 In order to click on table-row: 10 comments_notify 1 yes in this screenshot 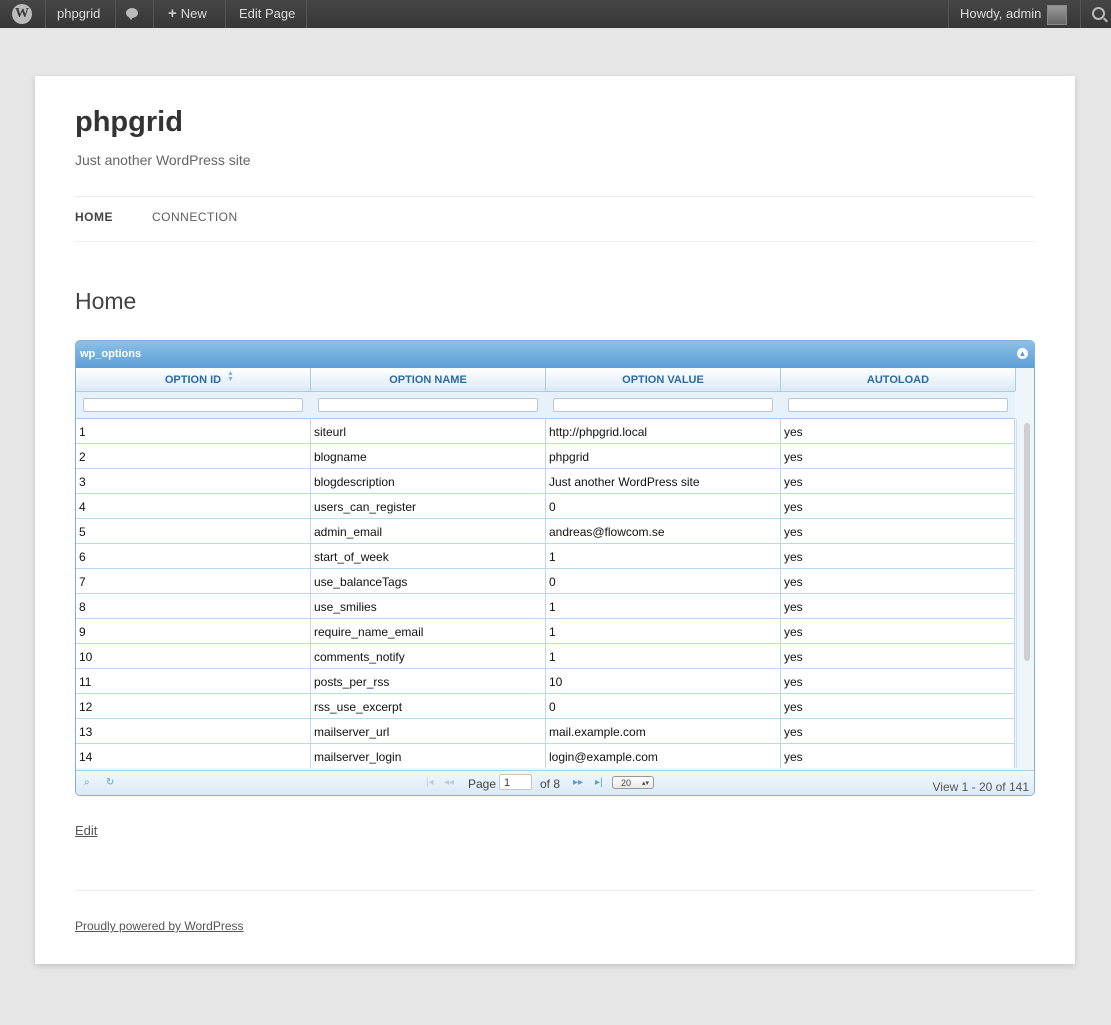, I will do `click(545, 656)`.